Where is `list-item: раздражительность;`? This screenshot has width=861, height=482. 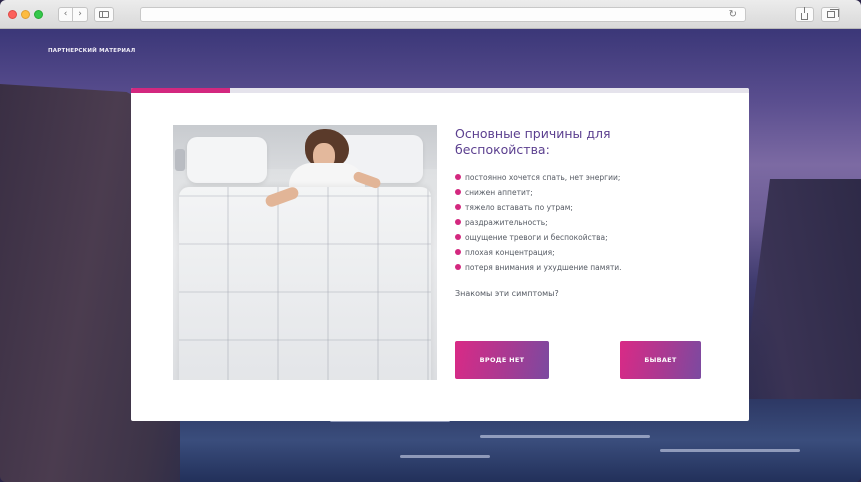
list-item: раздражительность; is located at coordinates (590, 222).